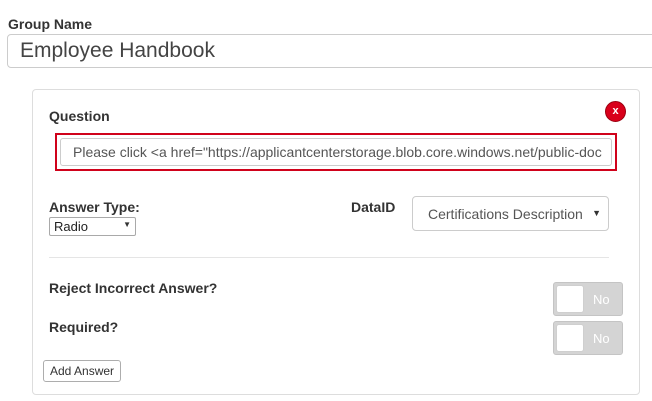 This screenshot has height=401, width=652. I want to click on reject-incorrect-label: Reject Incorrect Answer?, so click(133, 288).